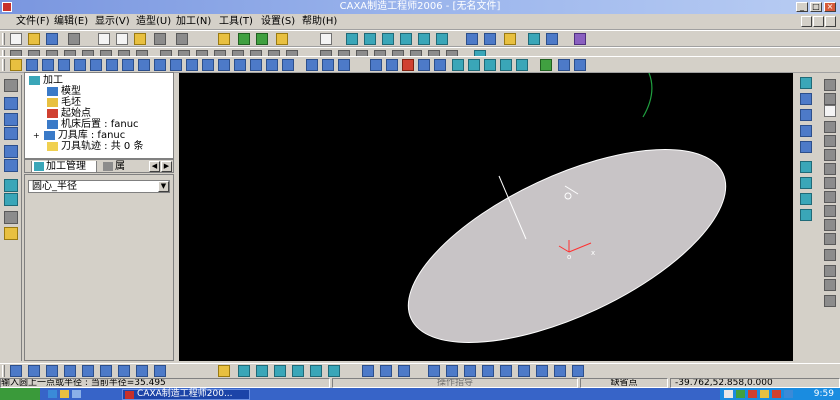  What do you see at coordinates (74, 39) in the screenshot?
I see `print-icon` at bounding box center [74, 39].